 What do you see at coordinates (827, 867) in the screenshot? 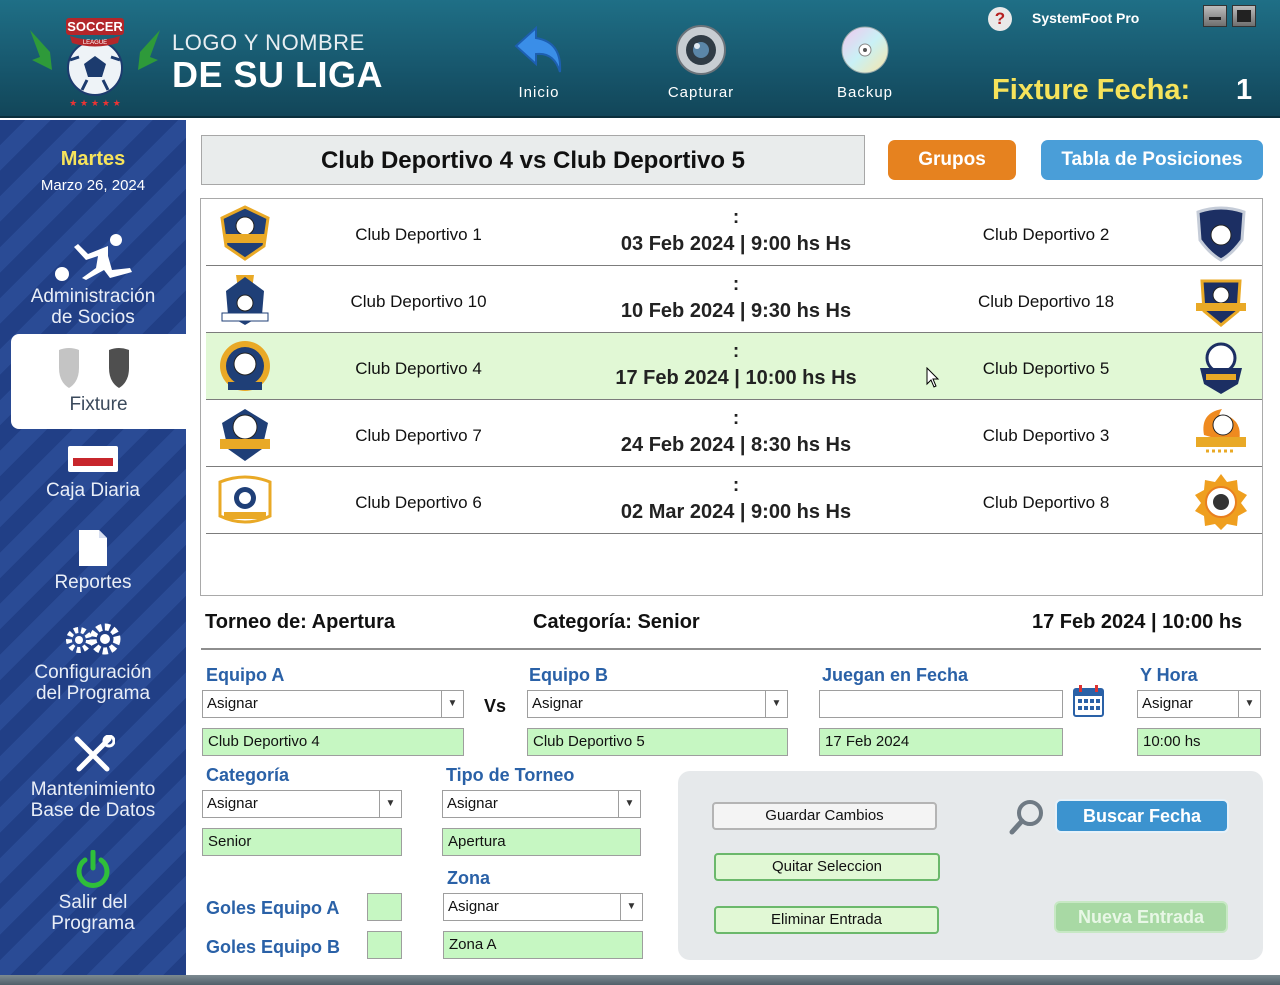
I see `quitar-seleccion-button: Quitar Seleccion` at bounding box center [827, 867].